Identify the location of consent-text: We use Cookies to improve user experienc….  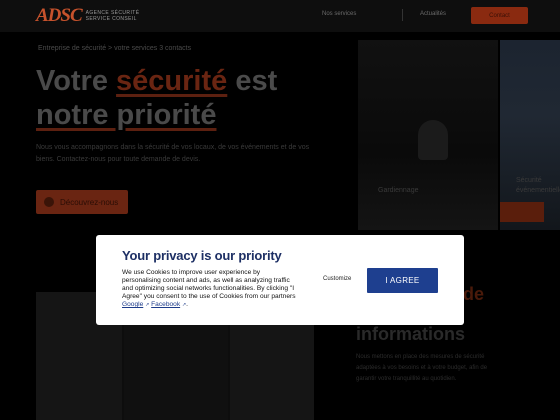
(209, 288).